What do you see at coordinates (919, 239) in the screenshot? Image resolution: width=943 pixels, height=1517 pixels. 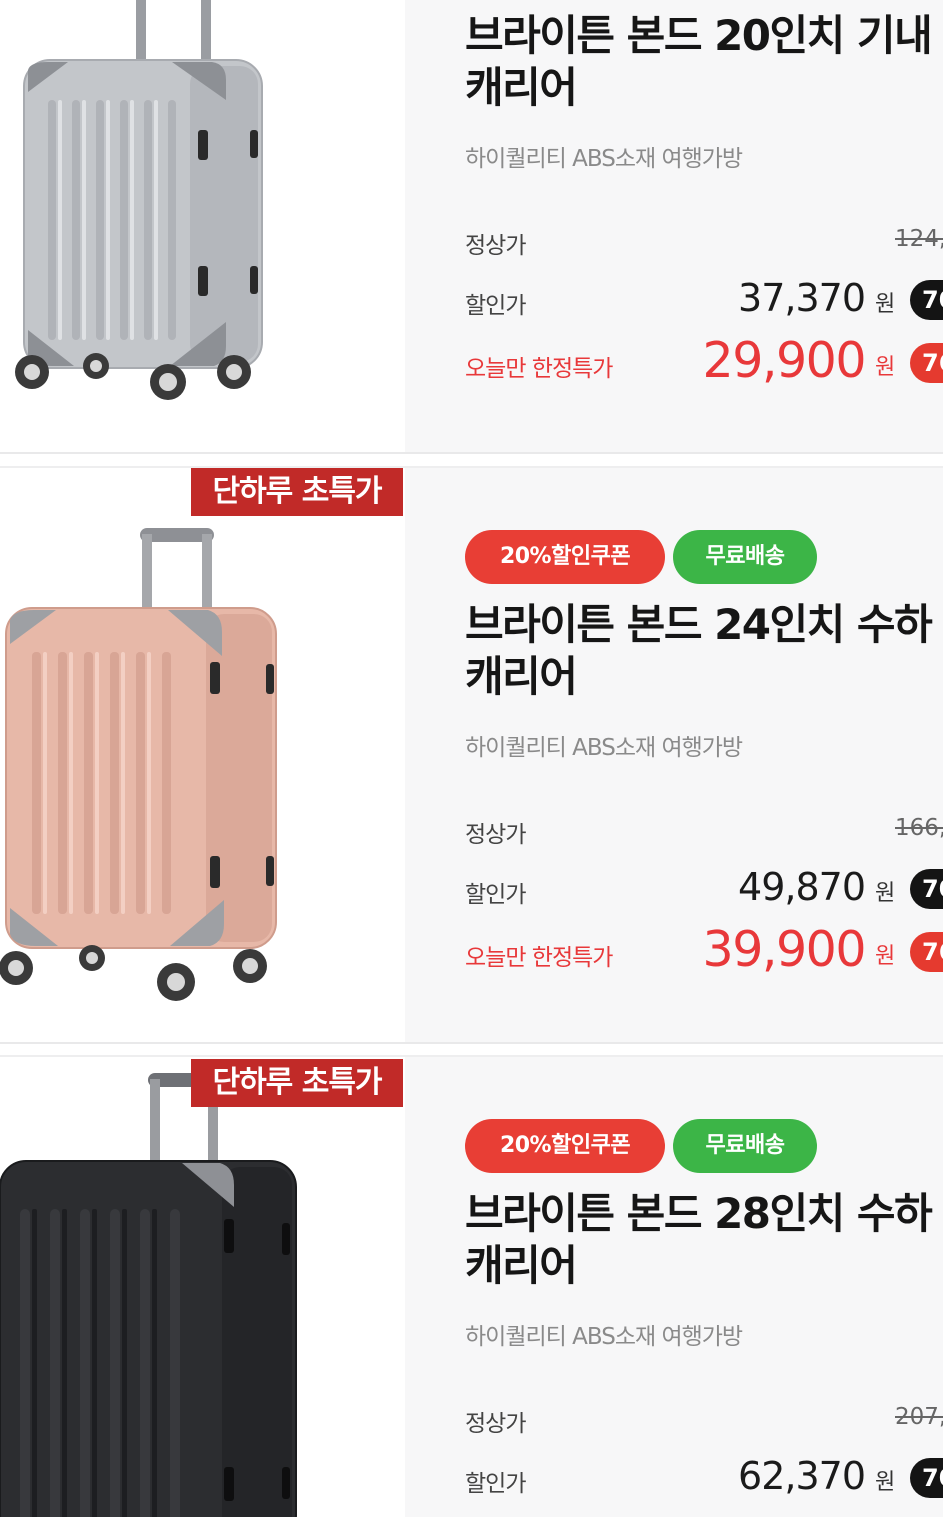 I see `regular-price: 124,` at bounding box center [919, 239].